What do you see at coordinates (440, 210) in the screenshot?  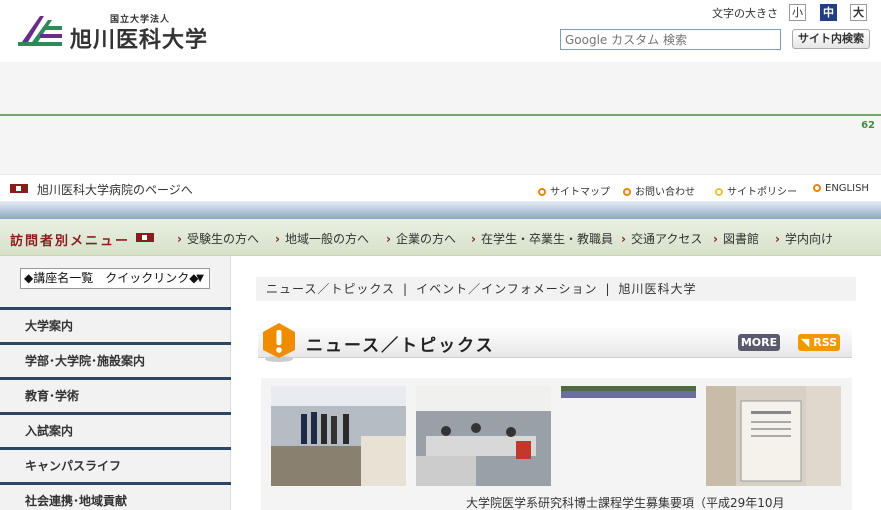 I see `decorative-stripe` at bounding box center [440, 210].